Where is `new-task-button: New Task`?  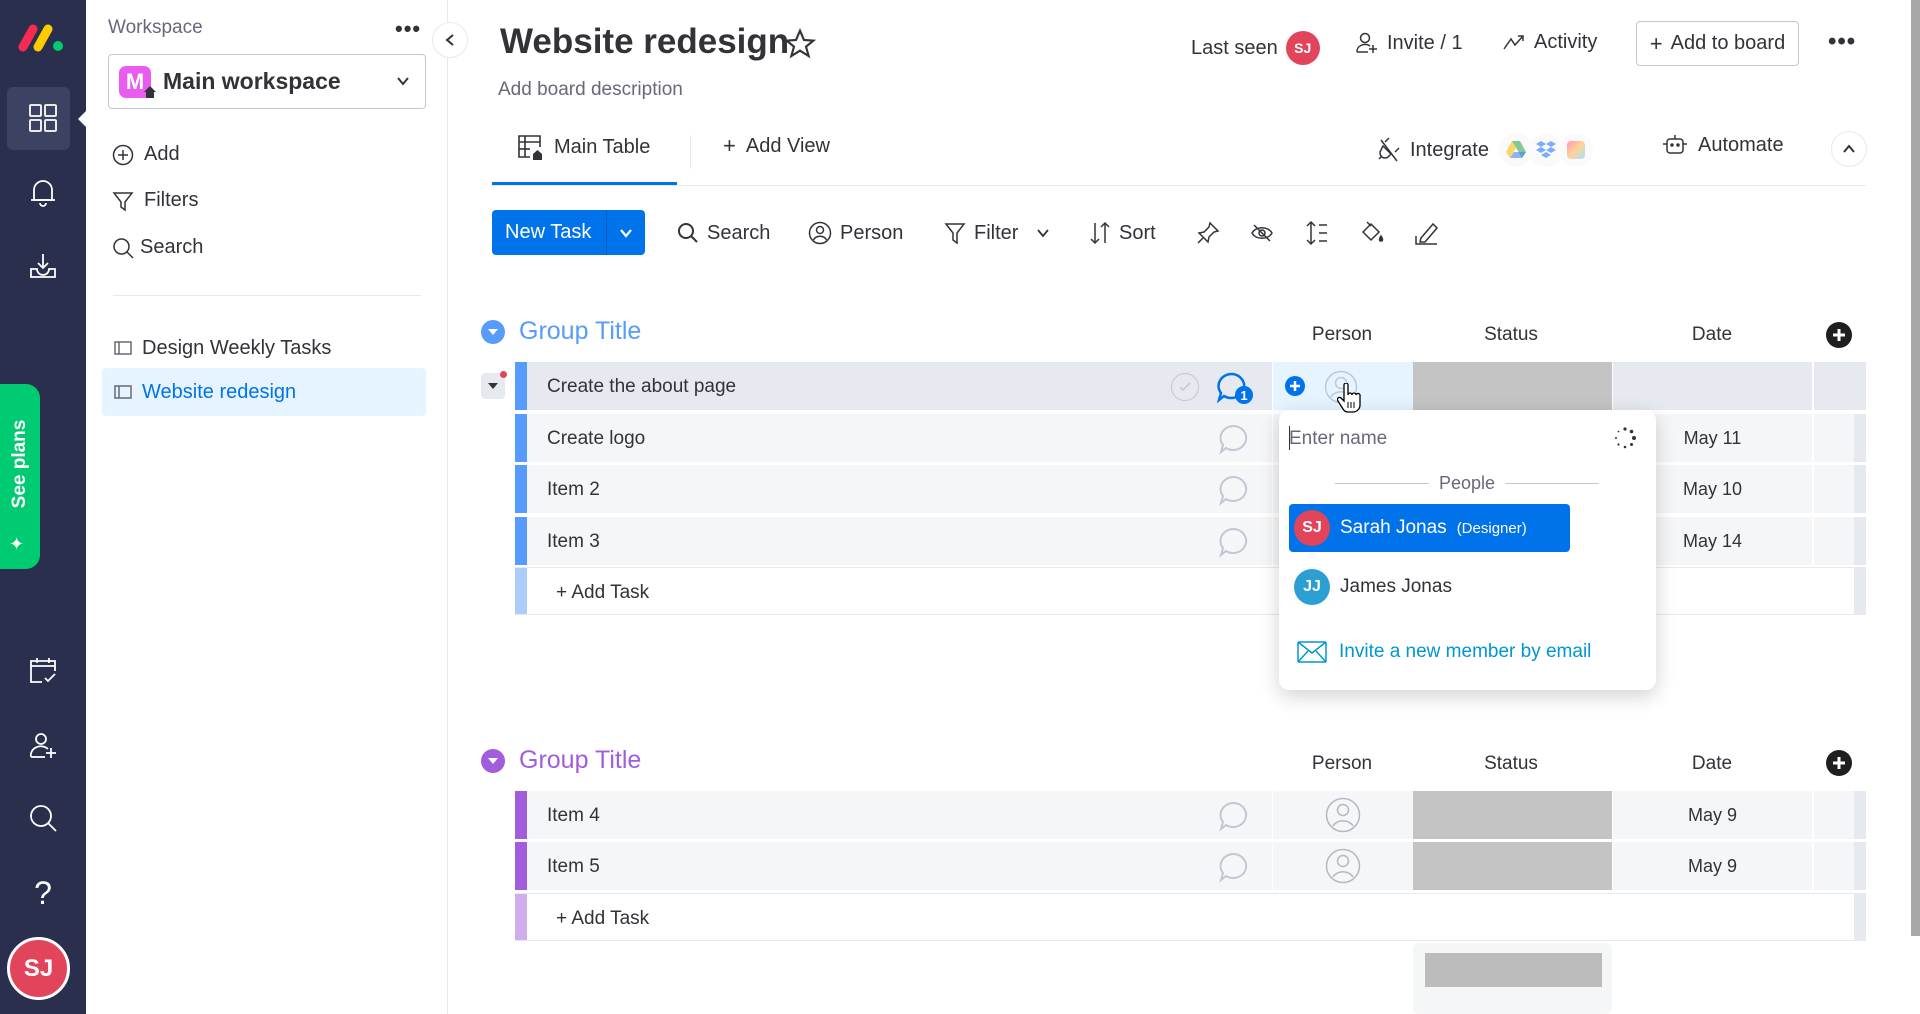
new-task-button: New Task is located at coordinates (568, 232).